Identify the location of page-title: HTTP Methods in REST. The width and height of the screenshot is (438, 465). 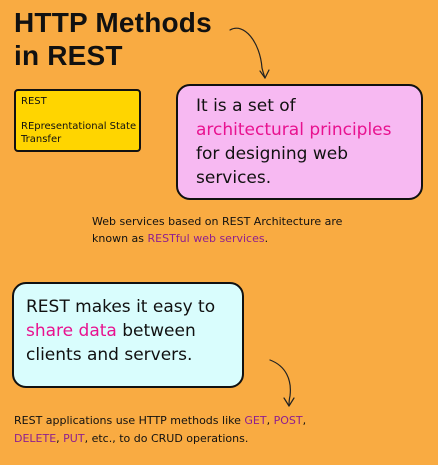
(113, 39).